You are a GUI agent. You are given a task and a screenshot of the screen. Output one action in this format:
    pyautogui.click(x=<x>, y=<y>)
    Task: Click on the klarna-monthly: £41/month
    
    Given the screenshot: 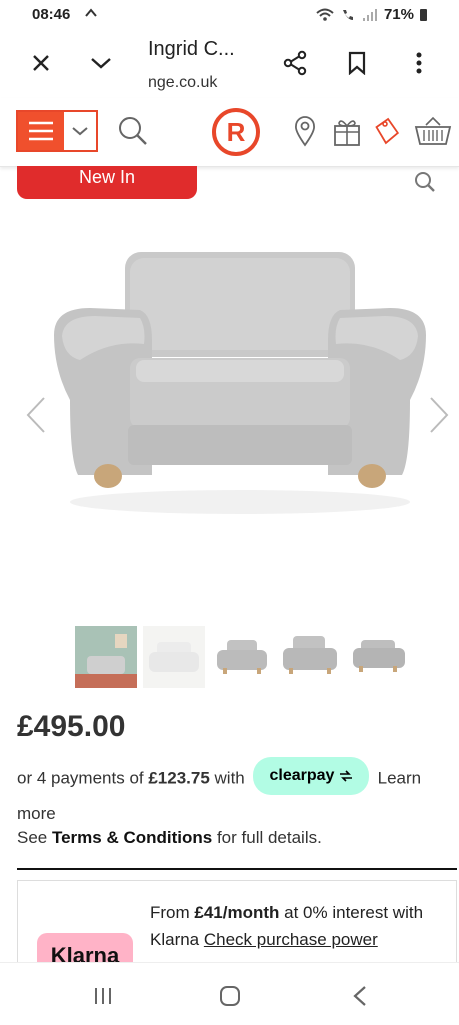 What is the action you would take?
    pyautogui.click(x=237, y=912)
    